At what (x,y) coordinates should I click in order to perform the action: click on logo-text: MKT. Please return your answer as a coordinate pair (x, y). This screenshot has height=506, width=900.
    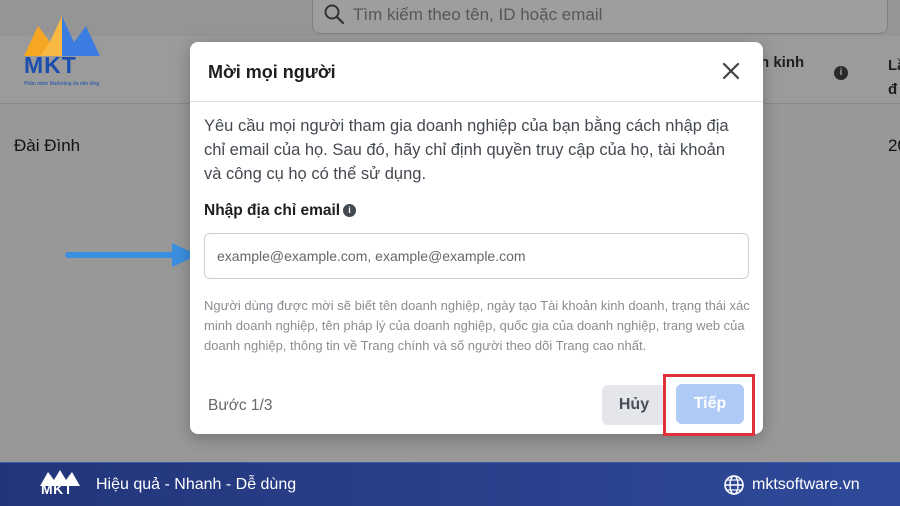
    Looking at the image, I should click on (50, 65).